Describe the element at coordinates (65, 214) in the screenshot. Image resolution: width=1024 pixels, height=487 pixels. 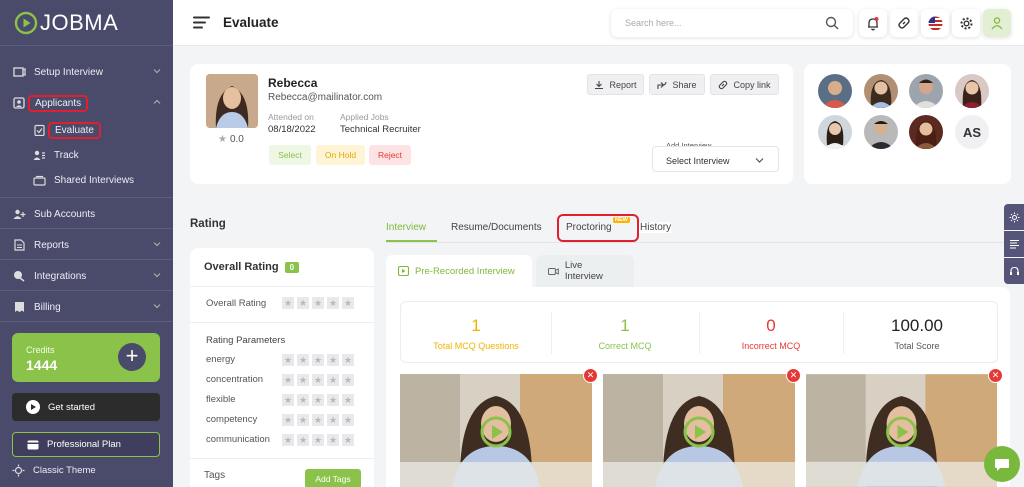
I see `sidebar-item-label: Sub Accounts` at that location.